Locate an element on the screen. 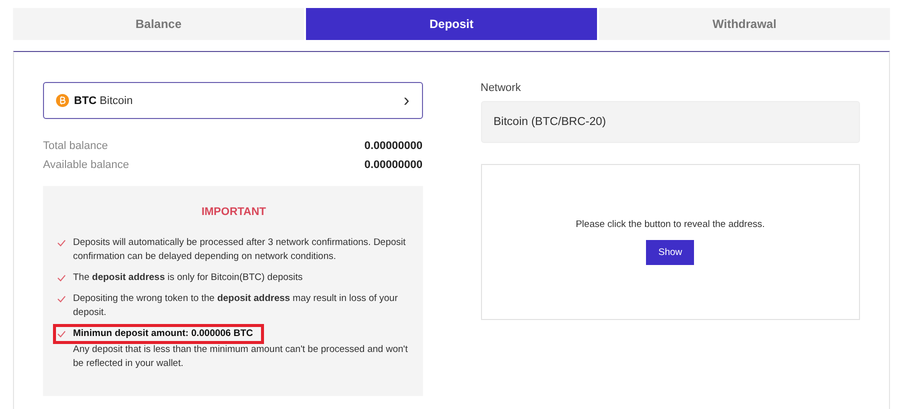 The image size is (900, 409). note-heading: Minimun deposit amount: 0.000006 BTC is located at coordinates (163, 334).